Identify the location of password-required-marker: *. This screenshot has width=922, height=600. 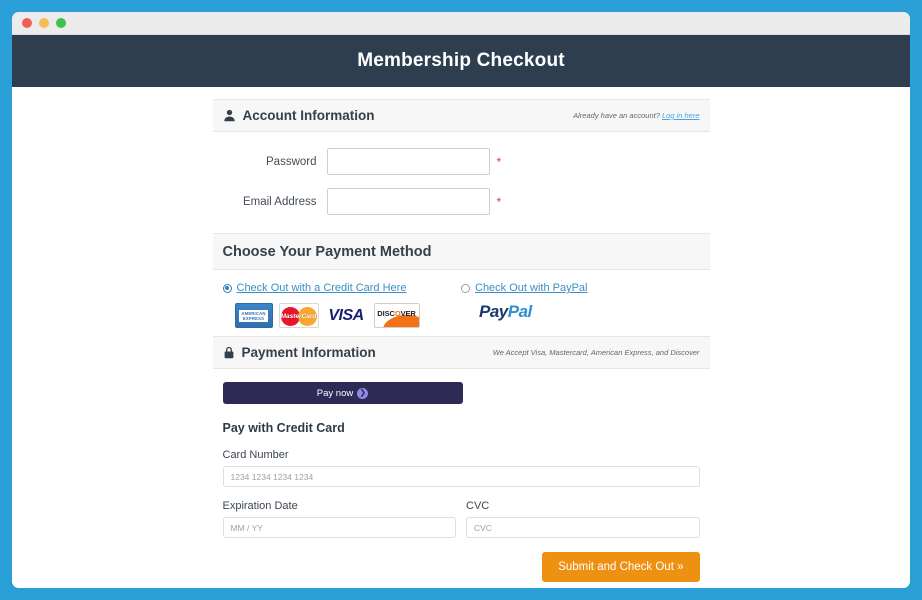
(499, 161).